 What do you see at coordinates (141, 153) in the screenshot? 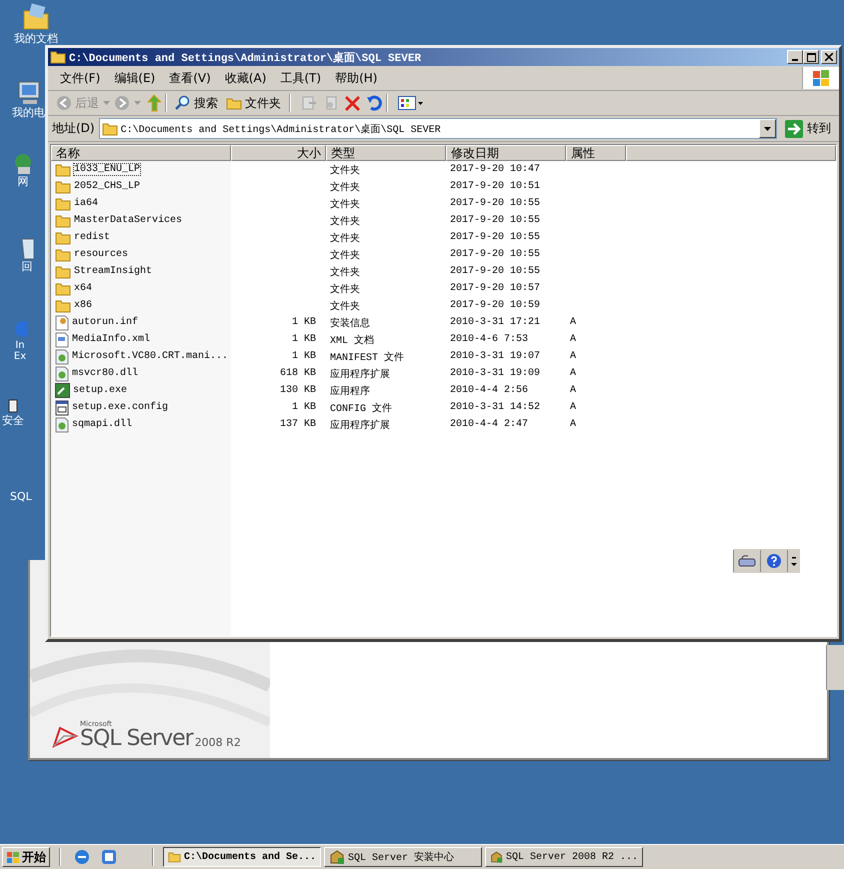
I see `column-header: 名称` at bounding box center [141, 153].